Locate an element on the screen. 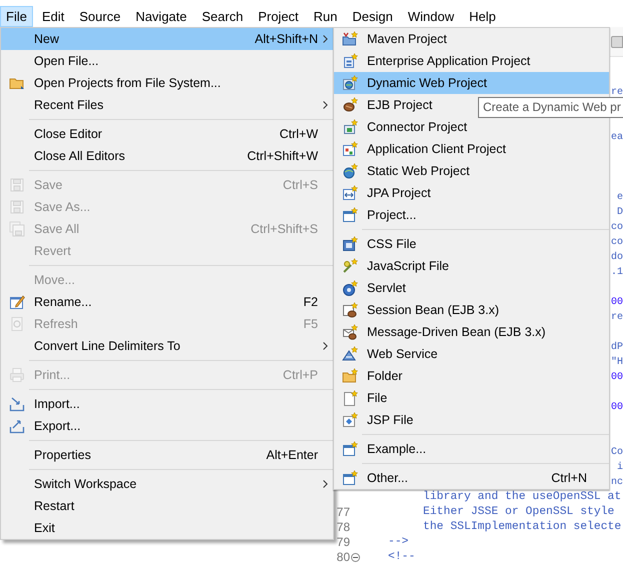 This screenshot has height=564, width=623. menu-item: JavaScript File is located at coordinates (471, 266).